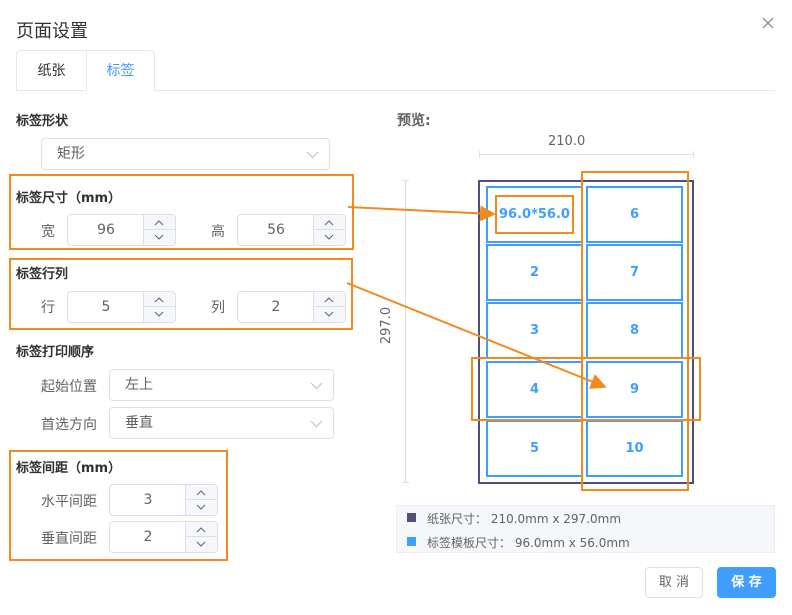 This screenshot has width=792, height=615. Describe the element at coordinates (218, 308) in the screenshot. I see `cols-label: 列` at that location.